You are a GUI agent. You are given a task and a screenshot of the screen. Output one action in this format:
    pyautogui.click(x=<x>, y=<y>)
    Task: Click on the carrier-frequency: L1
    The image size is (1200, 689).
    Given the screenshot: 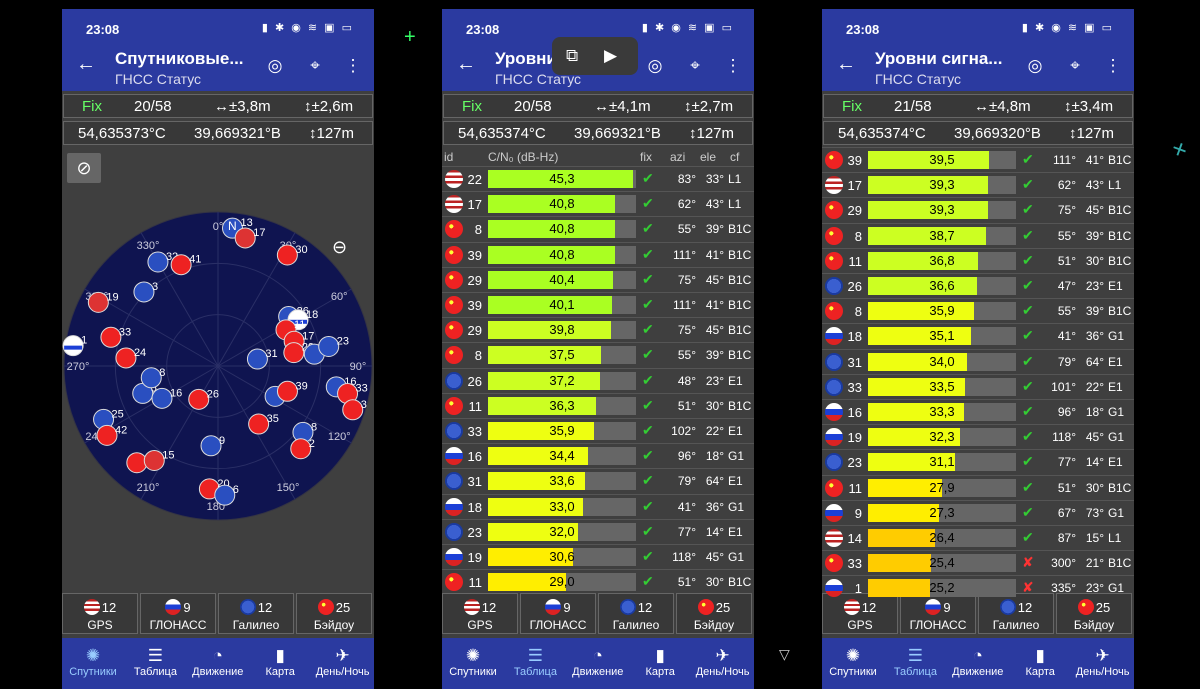 What is the action you would take?
    pyautogui.click(x=735, y=204)
    